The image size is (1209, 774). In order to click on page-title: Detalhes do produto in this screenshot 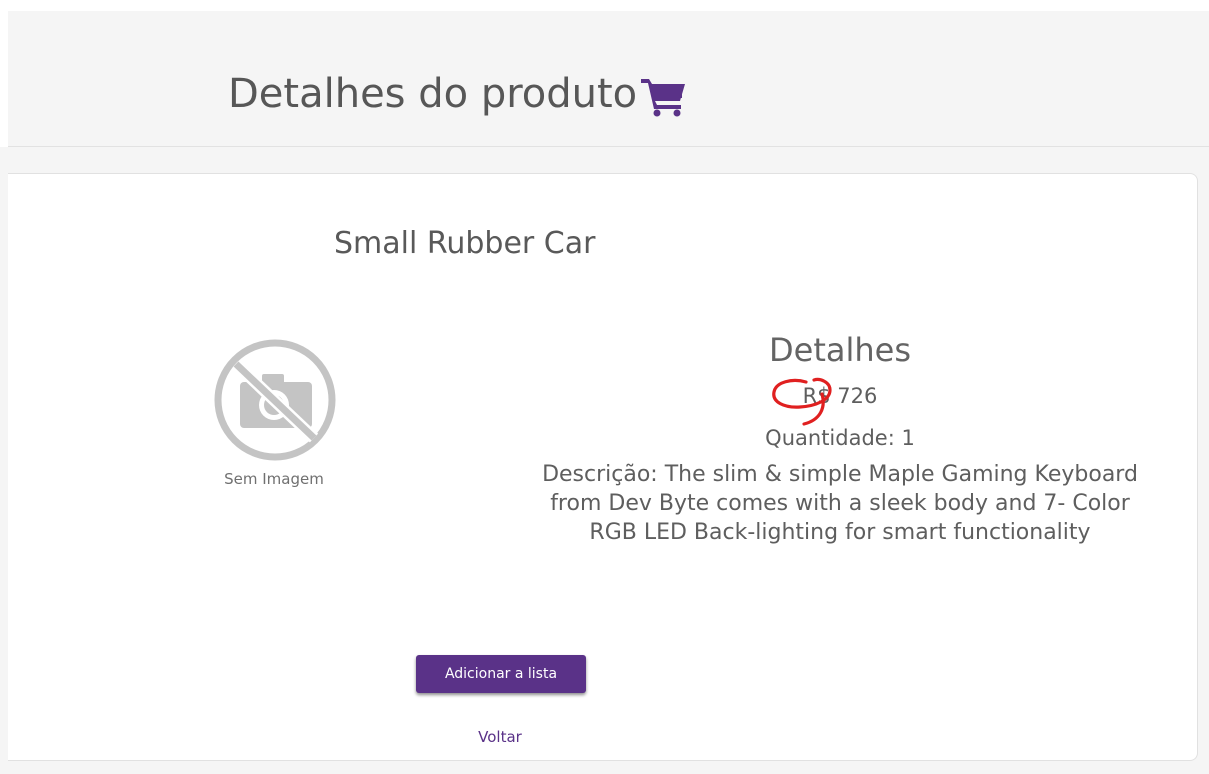, I will do `click(458, 94)`.